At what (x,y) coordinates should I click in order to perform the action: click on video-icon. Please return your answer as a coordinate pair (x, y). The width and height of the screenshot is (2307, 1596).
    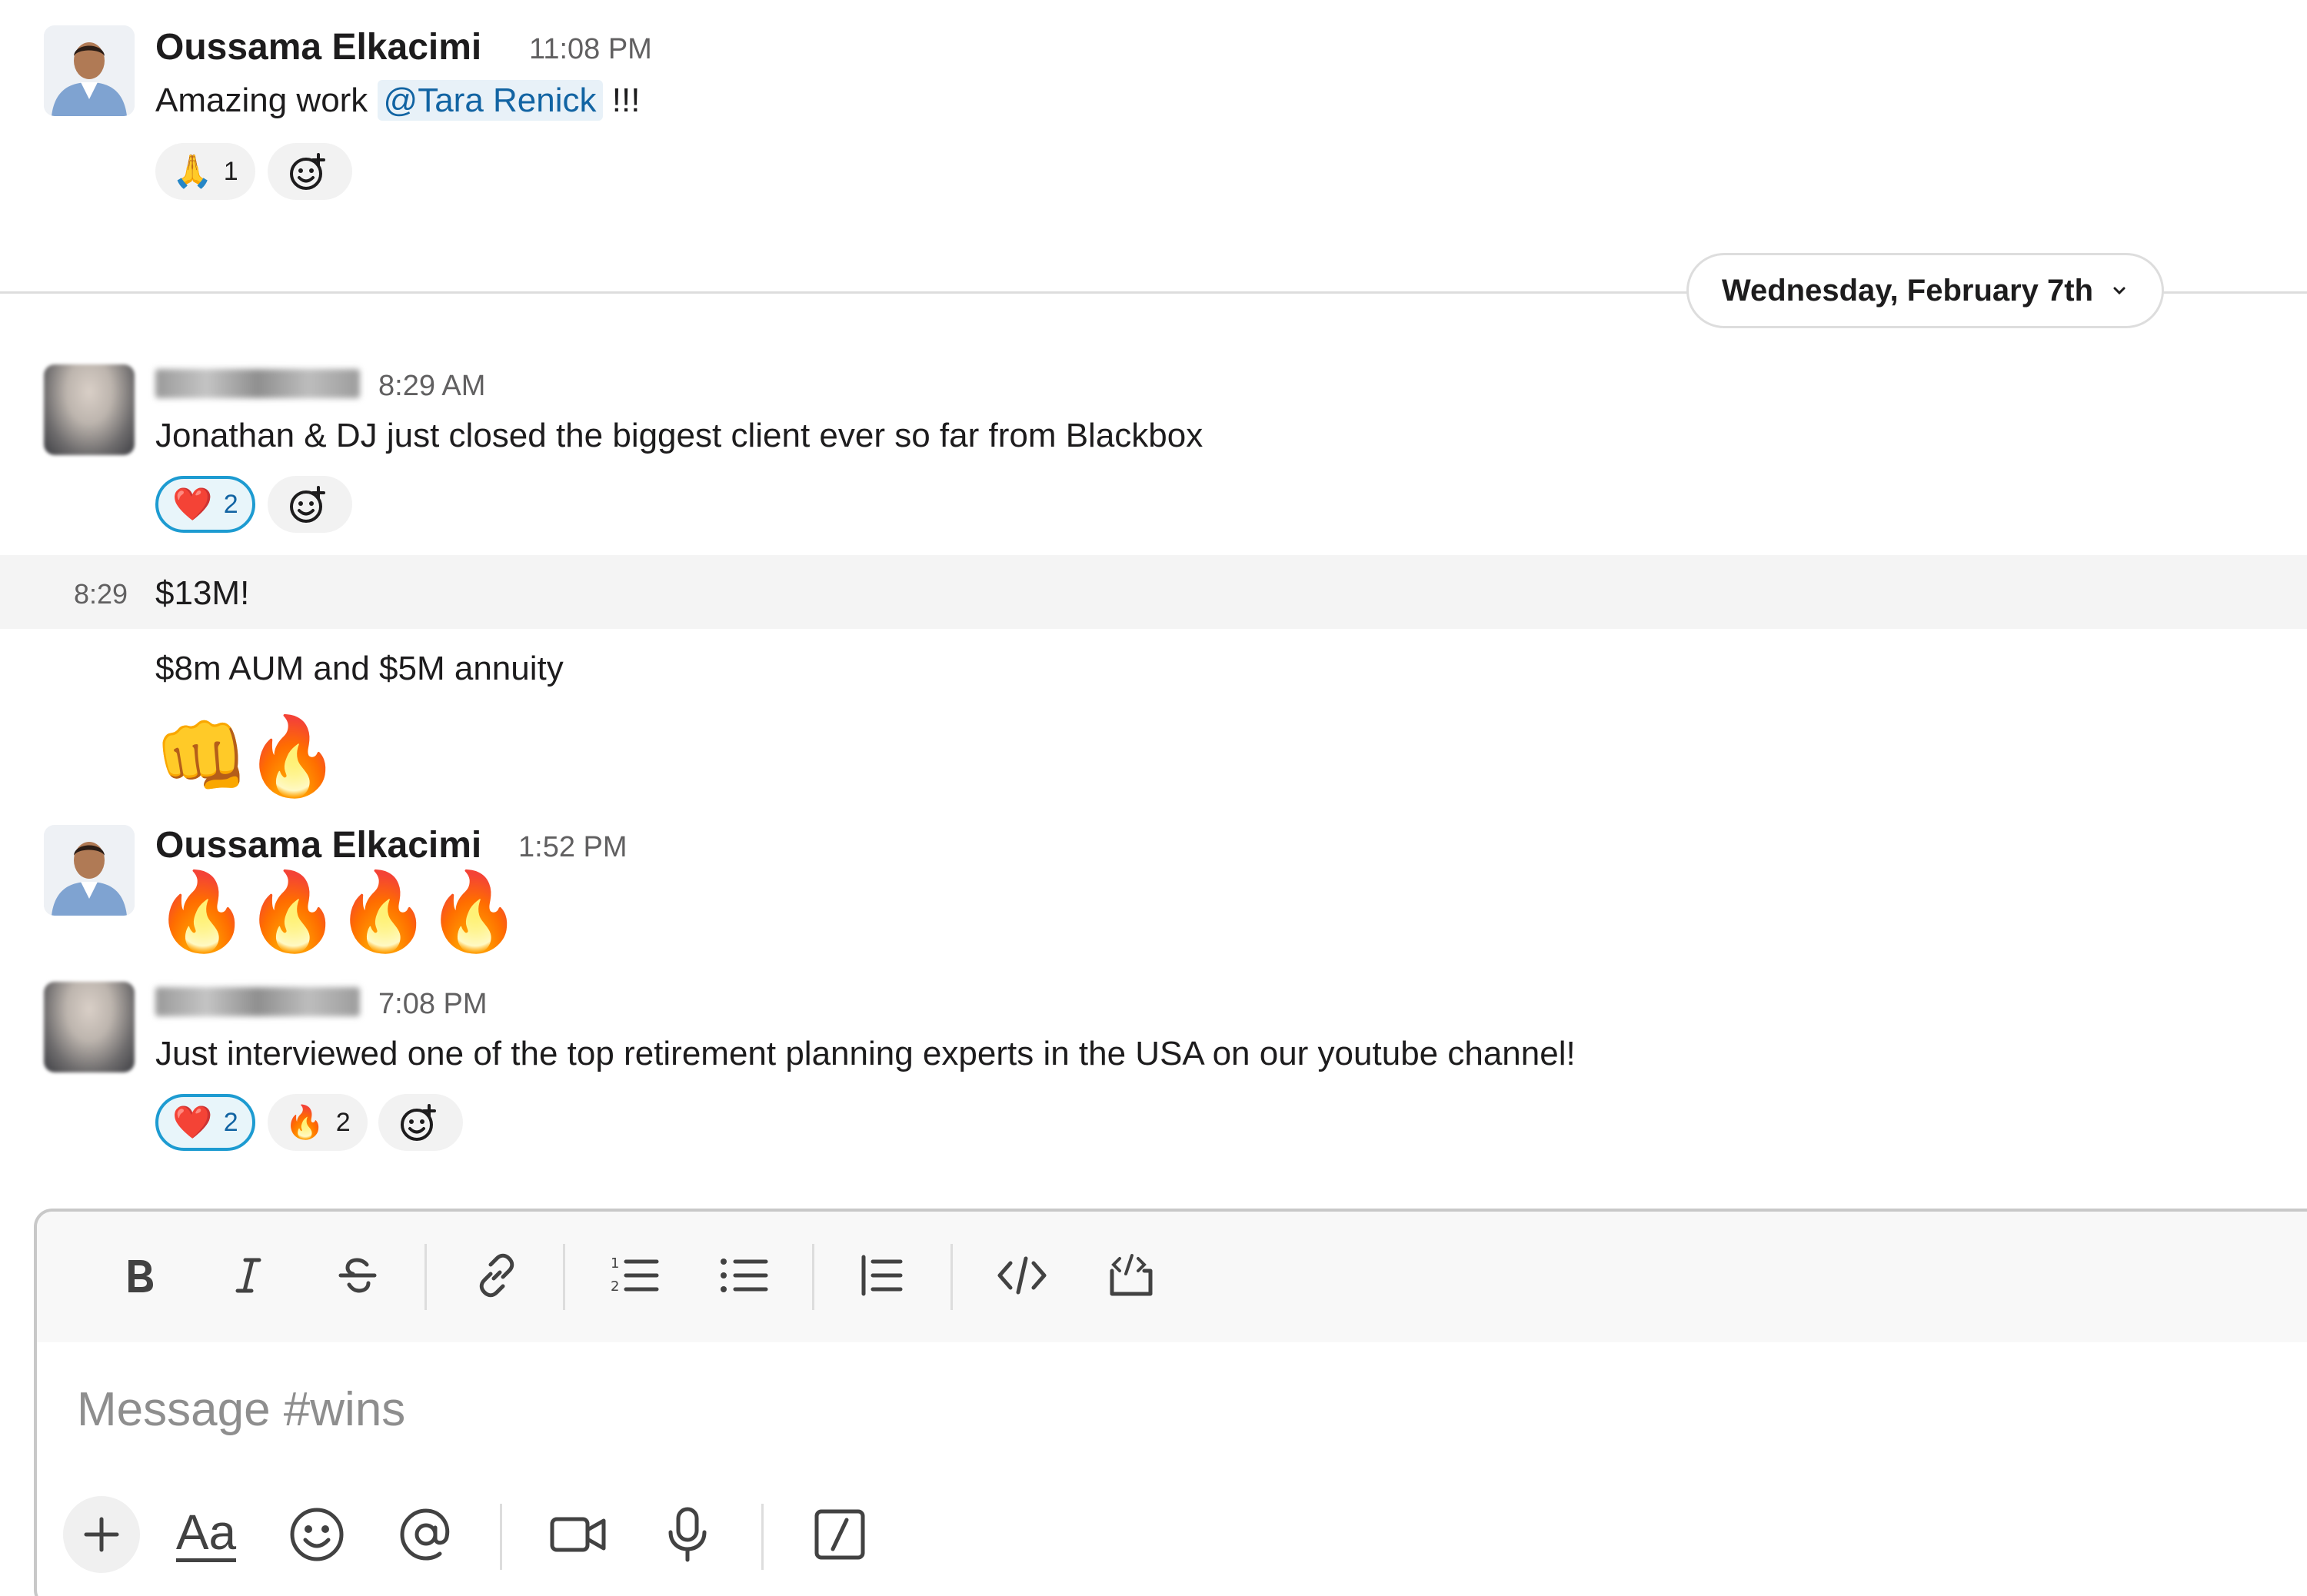
    Looking at the image, I should click on (578, 1534).